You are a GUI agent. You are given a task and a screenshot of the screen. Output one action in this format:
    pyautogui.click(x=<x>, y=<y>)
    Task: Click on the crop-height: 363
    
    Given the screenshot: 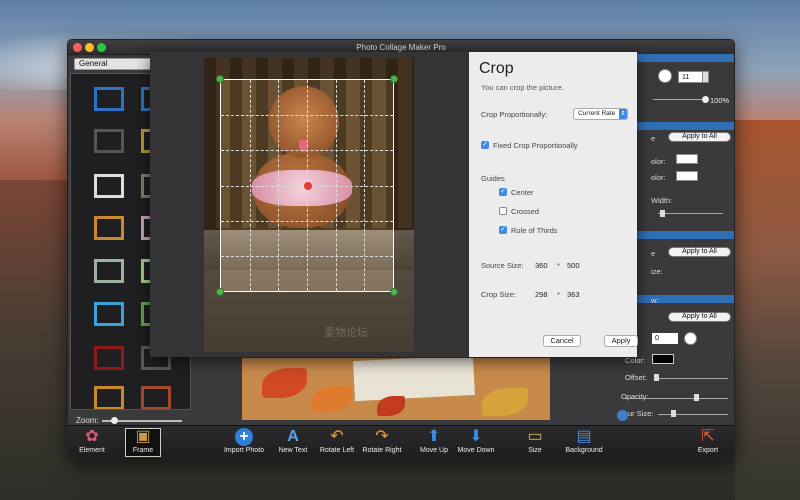 What is the action you would take?
    pyautogui.click(x=573, y=294)
    